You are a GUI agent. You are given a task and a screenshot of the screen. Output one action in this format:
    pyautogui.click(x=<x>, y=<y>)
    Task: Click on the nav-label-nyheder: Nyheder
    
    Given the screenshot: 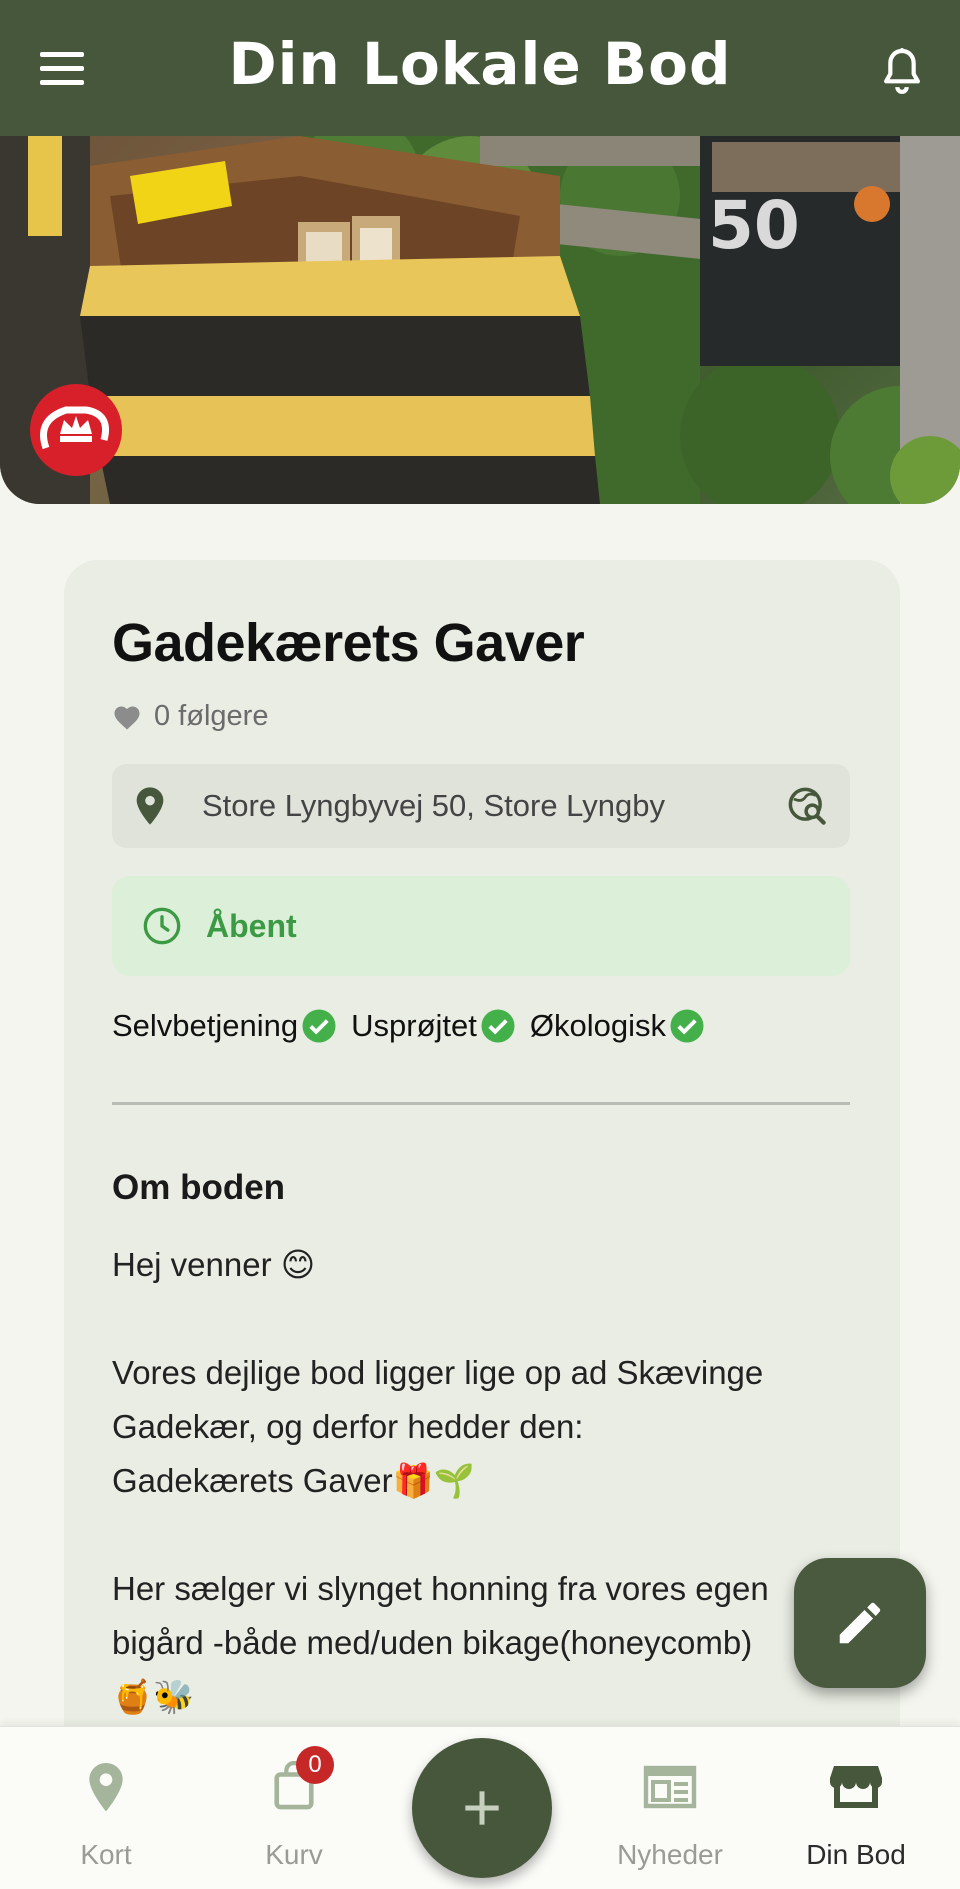 What is the action you would take?
    pyautogui.click(x=670, y=1854)
    